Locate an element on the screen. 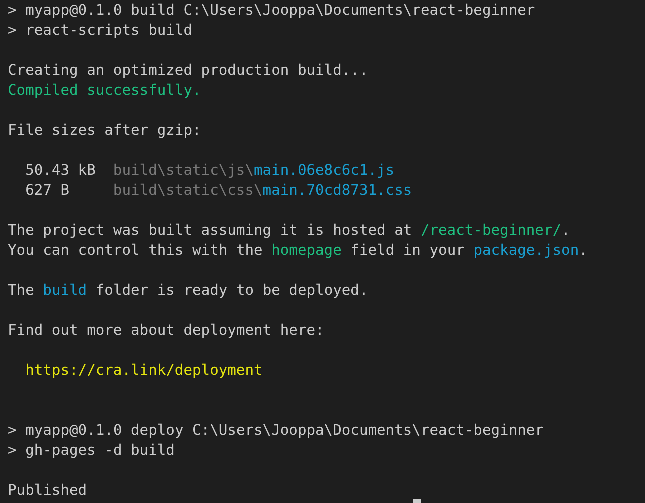 This screenshot has height=503, width=645. file-size: 50.43 kB is located at coordinates (61, 171).